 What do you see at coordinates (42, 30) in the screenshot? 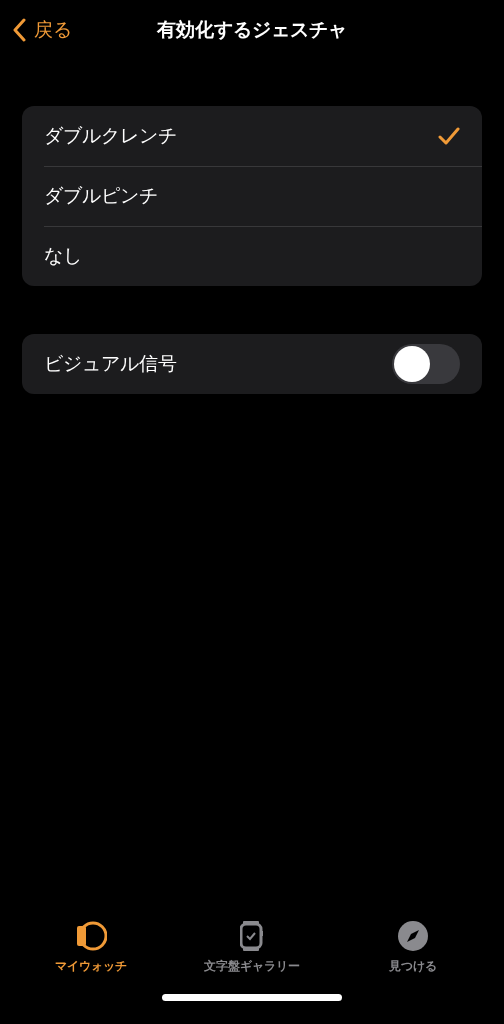
I see `back-button: 戻る` at bounding box center [42, 30].